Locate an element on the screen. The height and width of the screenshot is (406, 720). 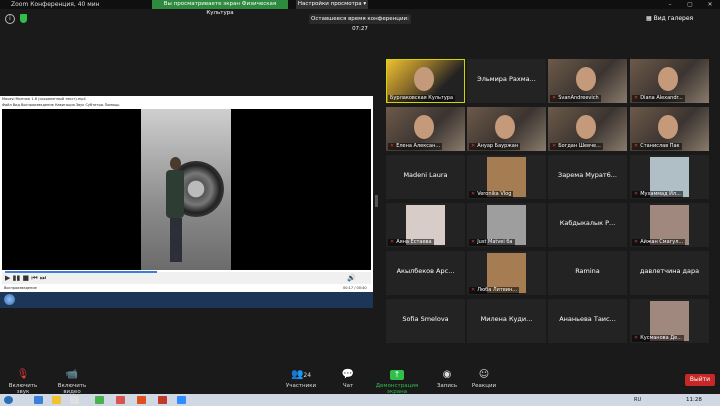
windows-start-icon is located at coordinates (8, 400).